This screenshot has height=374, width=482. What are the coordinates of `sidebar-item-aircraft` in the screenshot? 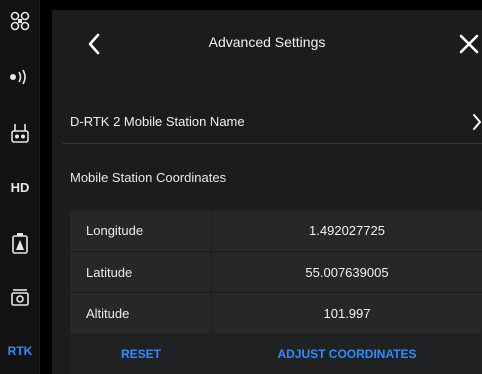 It's located at (20, 21).